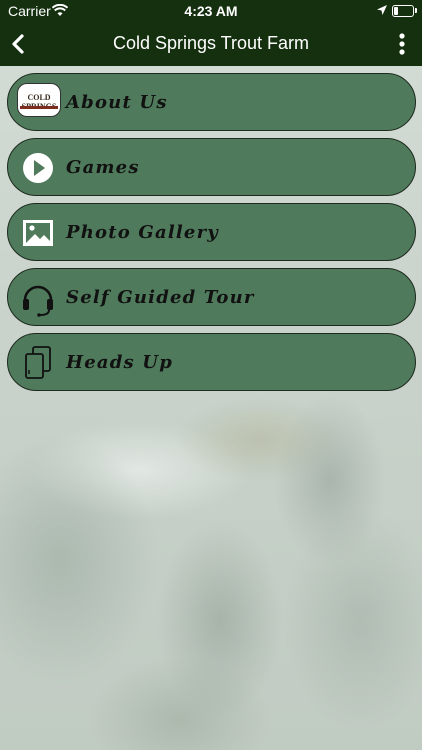  I want to click on menu-item-heads-up: Heads Up, so click(211, 362).